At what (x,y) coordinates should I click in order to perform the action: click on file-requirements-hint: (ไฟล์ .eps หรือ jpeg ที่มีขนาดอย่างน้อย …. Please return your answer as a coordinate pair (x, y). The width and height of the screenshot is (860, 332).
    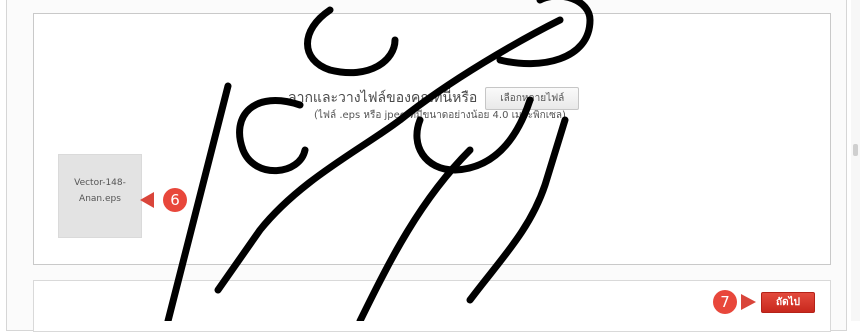
    Looking at the image, I should click on (440, 115).